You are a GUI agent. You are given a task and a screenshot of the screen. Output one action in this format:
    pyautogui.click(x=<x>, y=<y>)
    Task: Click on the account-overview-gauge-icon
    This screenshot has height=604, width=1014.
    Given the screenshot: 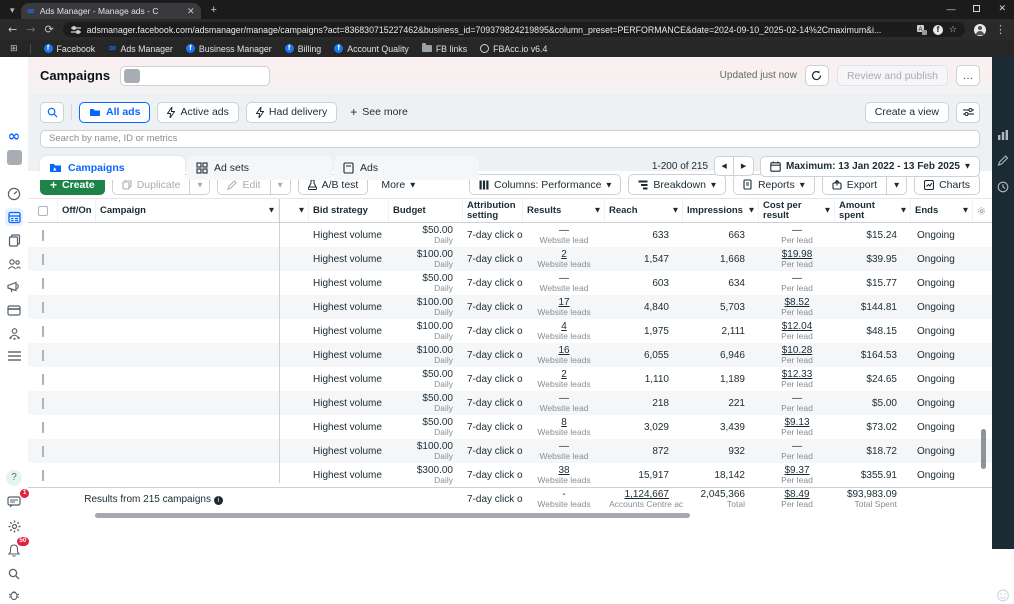 What is the action you would take?
    pyautogui.click(x=14, y=194)
    